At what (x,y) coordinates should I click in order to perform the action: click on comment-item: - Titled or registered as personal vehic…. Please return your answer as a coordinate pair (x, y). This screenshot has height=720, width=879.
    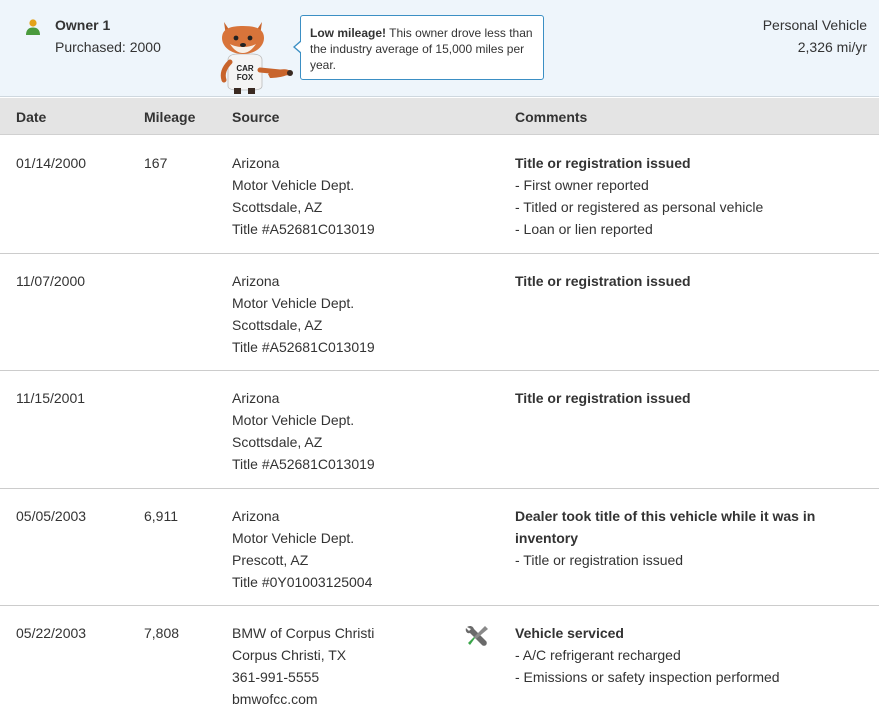
    Looking at the image, I should click on (639, 207).